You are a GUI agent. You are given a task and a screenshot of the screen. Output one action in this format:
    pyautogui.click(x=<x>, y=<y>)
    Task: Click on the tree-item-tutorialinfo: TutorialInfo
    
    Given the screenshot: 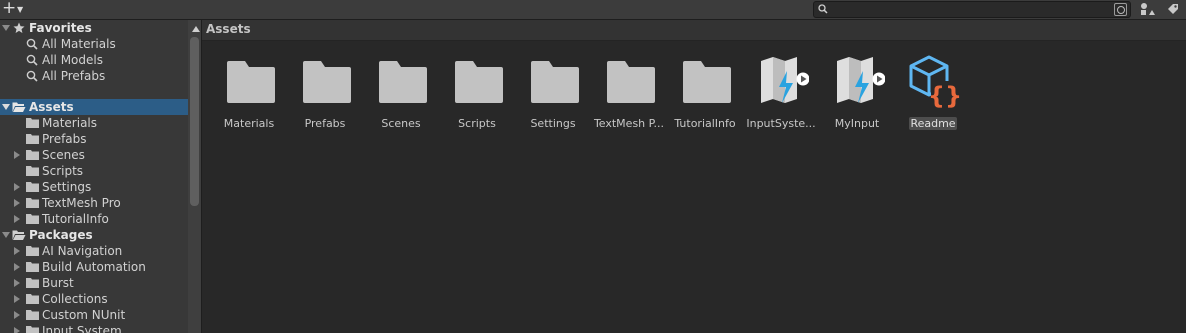 What is the action you would take?
    pyautogui.click(x=94, y=219)
    